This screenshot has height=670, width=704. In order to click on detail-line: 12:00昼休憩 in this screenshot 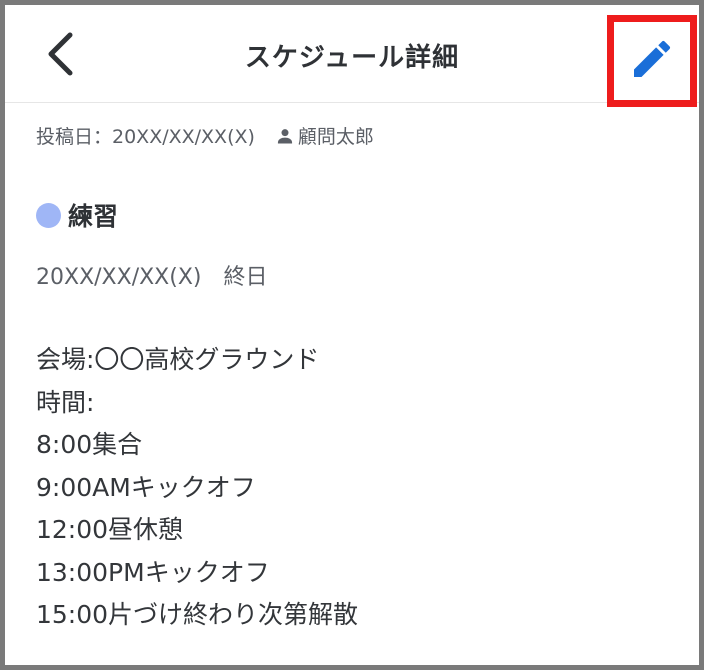, I will do `click(110, 529)`.